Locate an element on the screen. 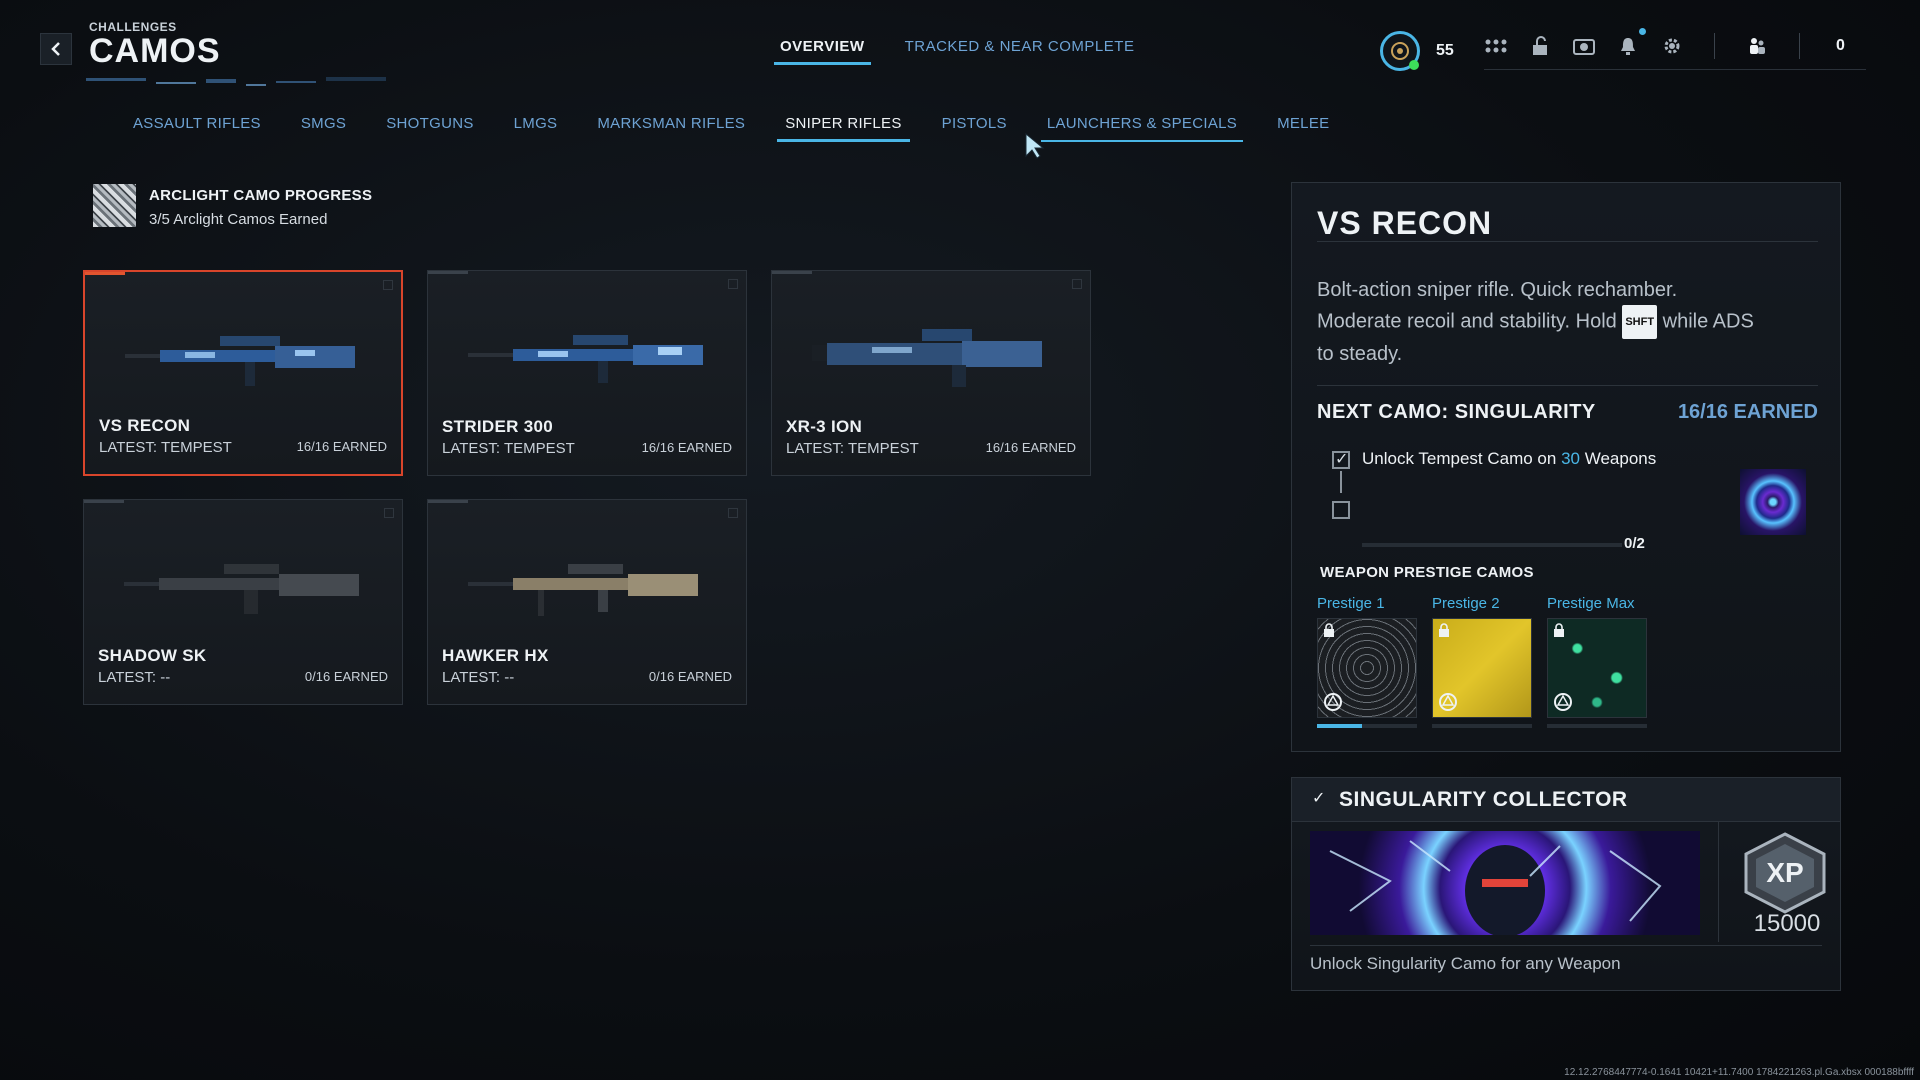 This screenshot has width=1920, height=1080. tab-lmgs: LMGS is located at coordinates (536, 128).